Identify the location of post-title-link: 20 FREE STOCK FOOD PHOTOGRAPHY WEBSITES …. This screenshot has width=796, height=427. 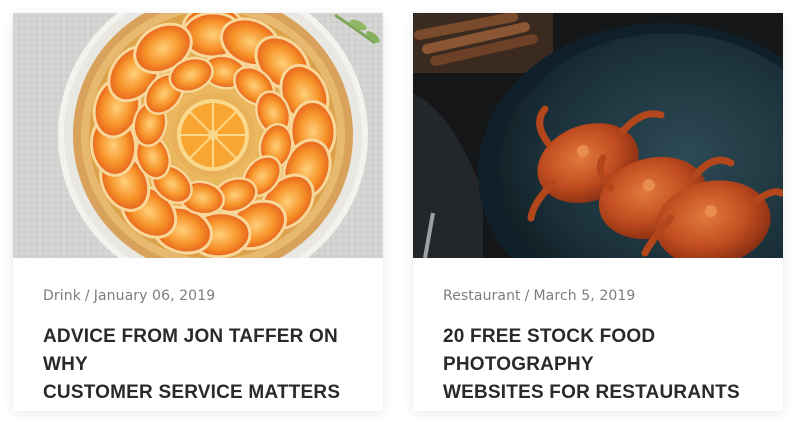
(603, 365).